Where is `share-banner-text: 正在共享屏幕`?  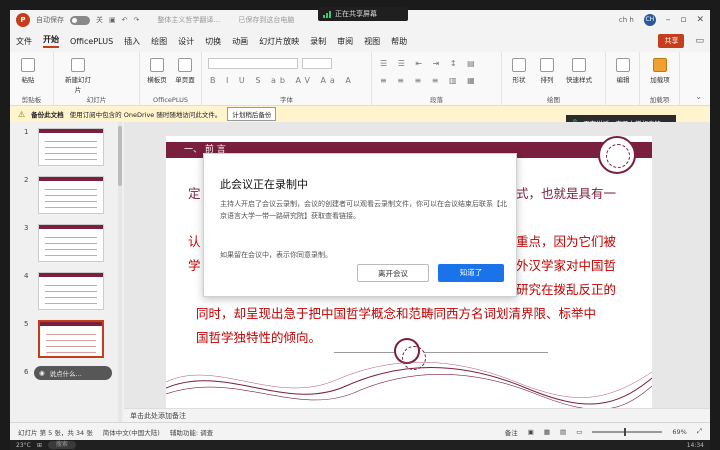
share-banner-text: 正在共享屏幕 is located at coordinates (356, 14).